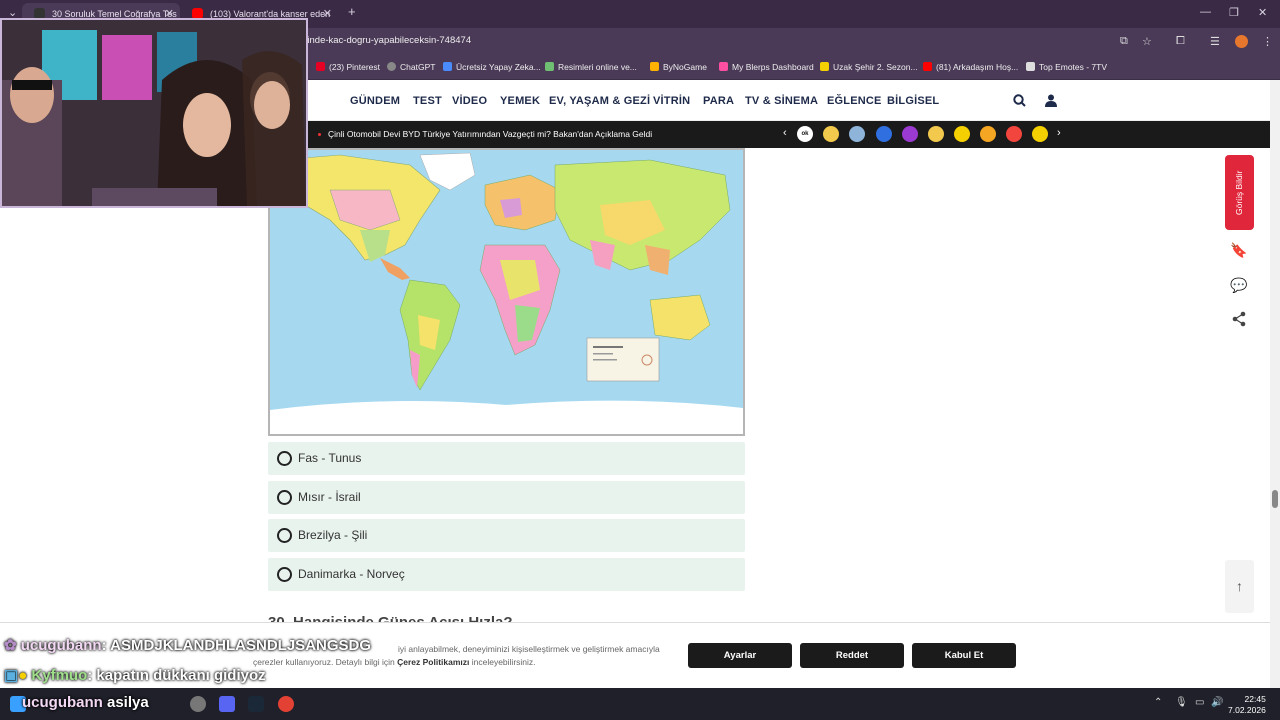 The image size is (1280, 720). Describe the element at coordinates (927, 66) in the screenshot. I see `youtube-icon` at that location.